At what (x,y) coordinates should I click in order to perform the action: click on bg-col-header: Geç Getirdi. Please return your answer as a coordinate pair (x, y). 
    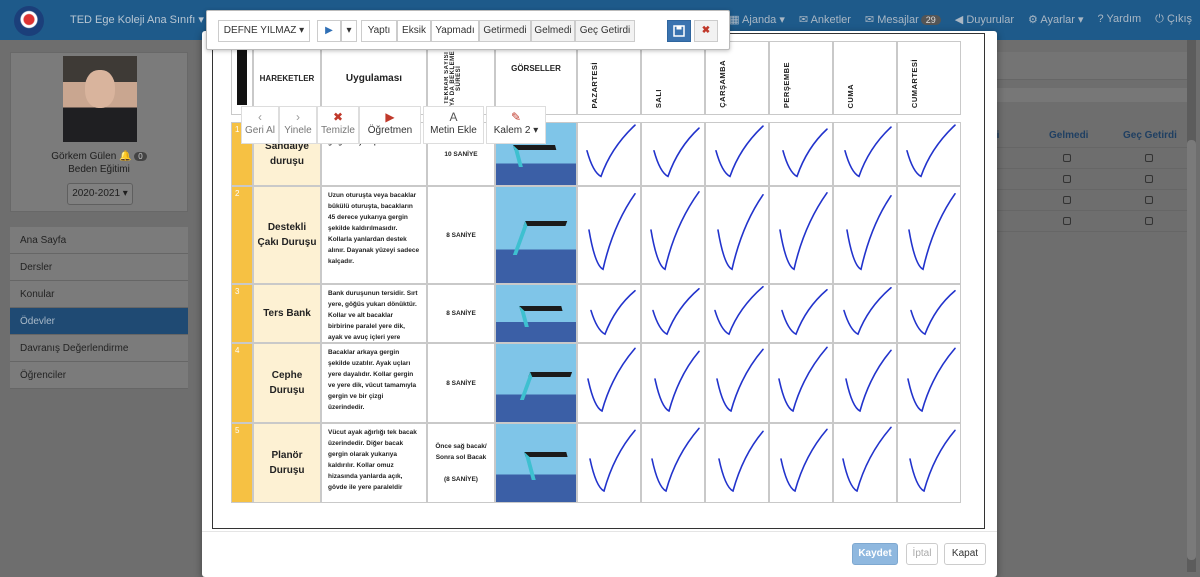
    Looking at the image, I should click on (1150, 135).